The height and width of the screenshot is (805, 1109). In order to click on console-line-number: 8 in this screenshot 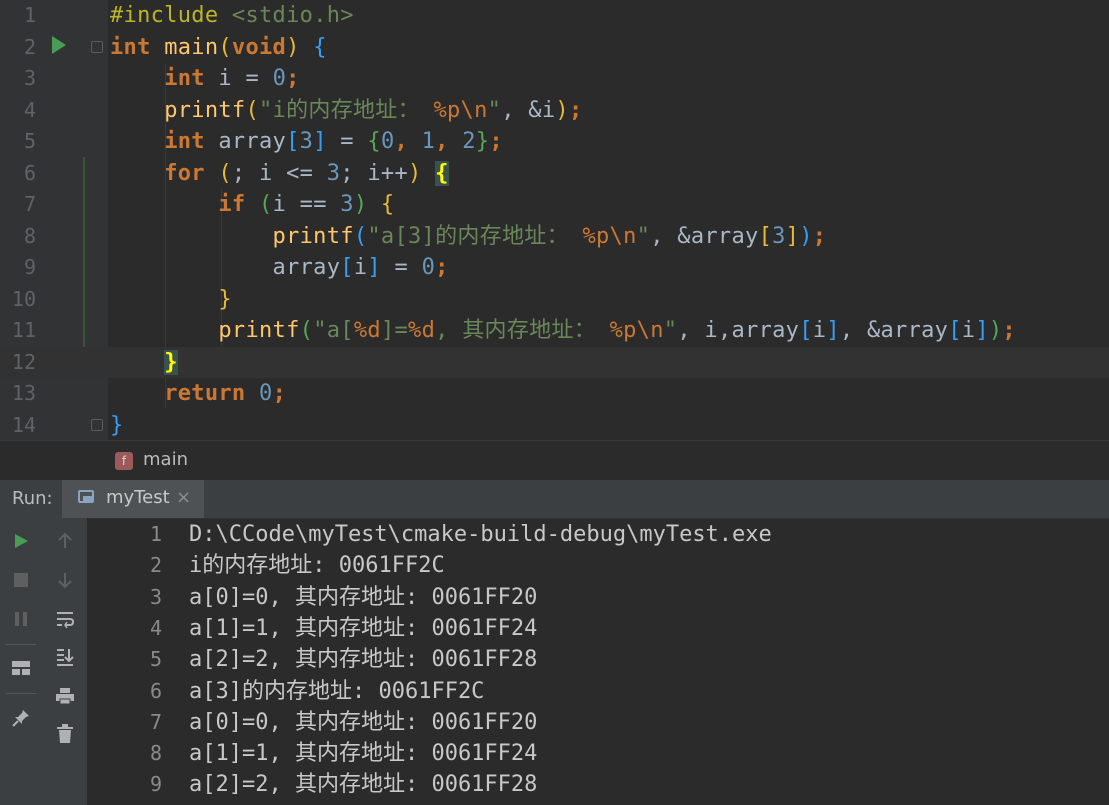, I will do `click(155, 753)`.